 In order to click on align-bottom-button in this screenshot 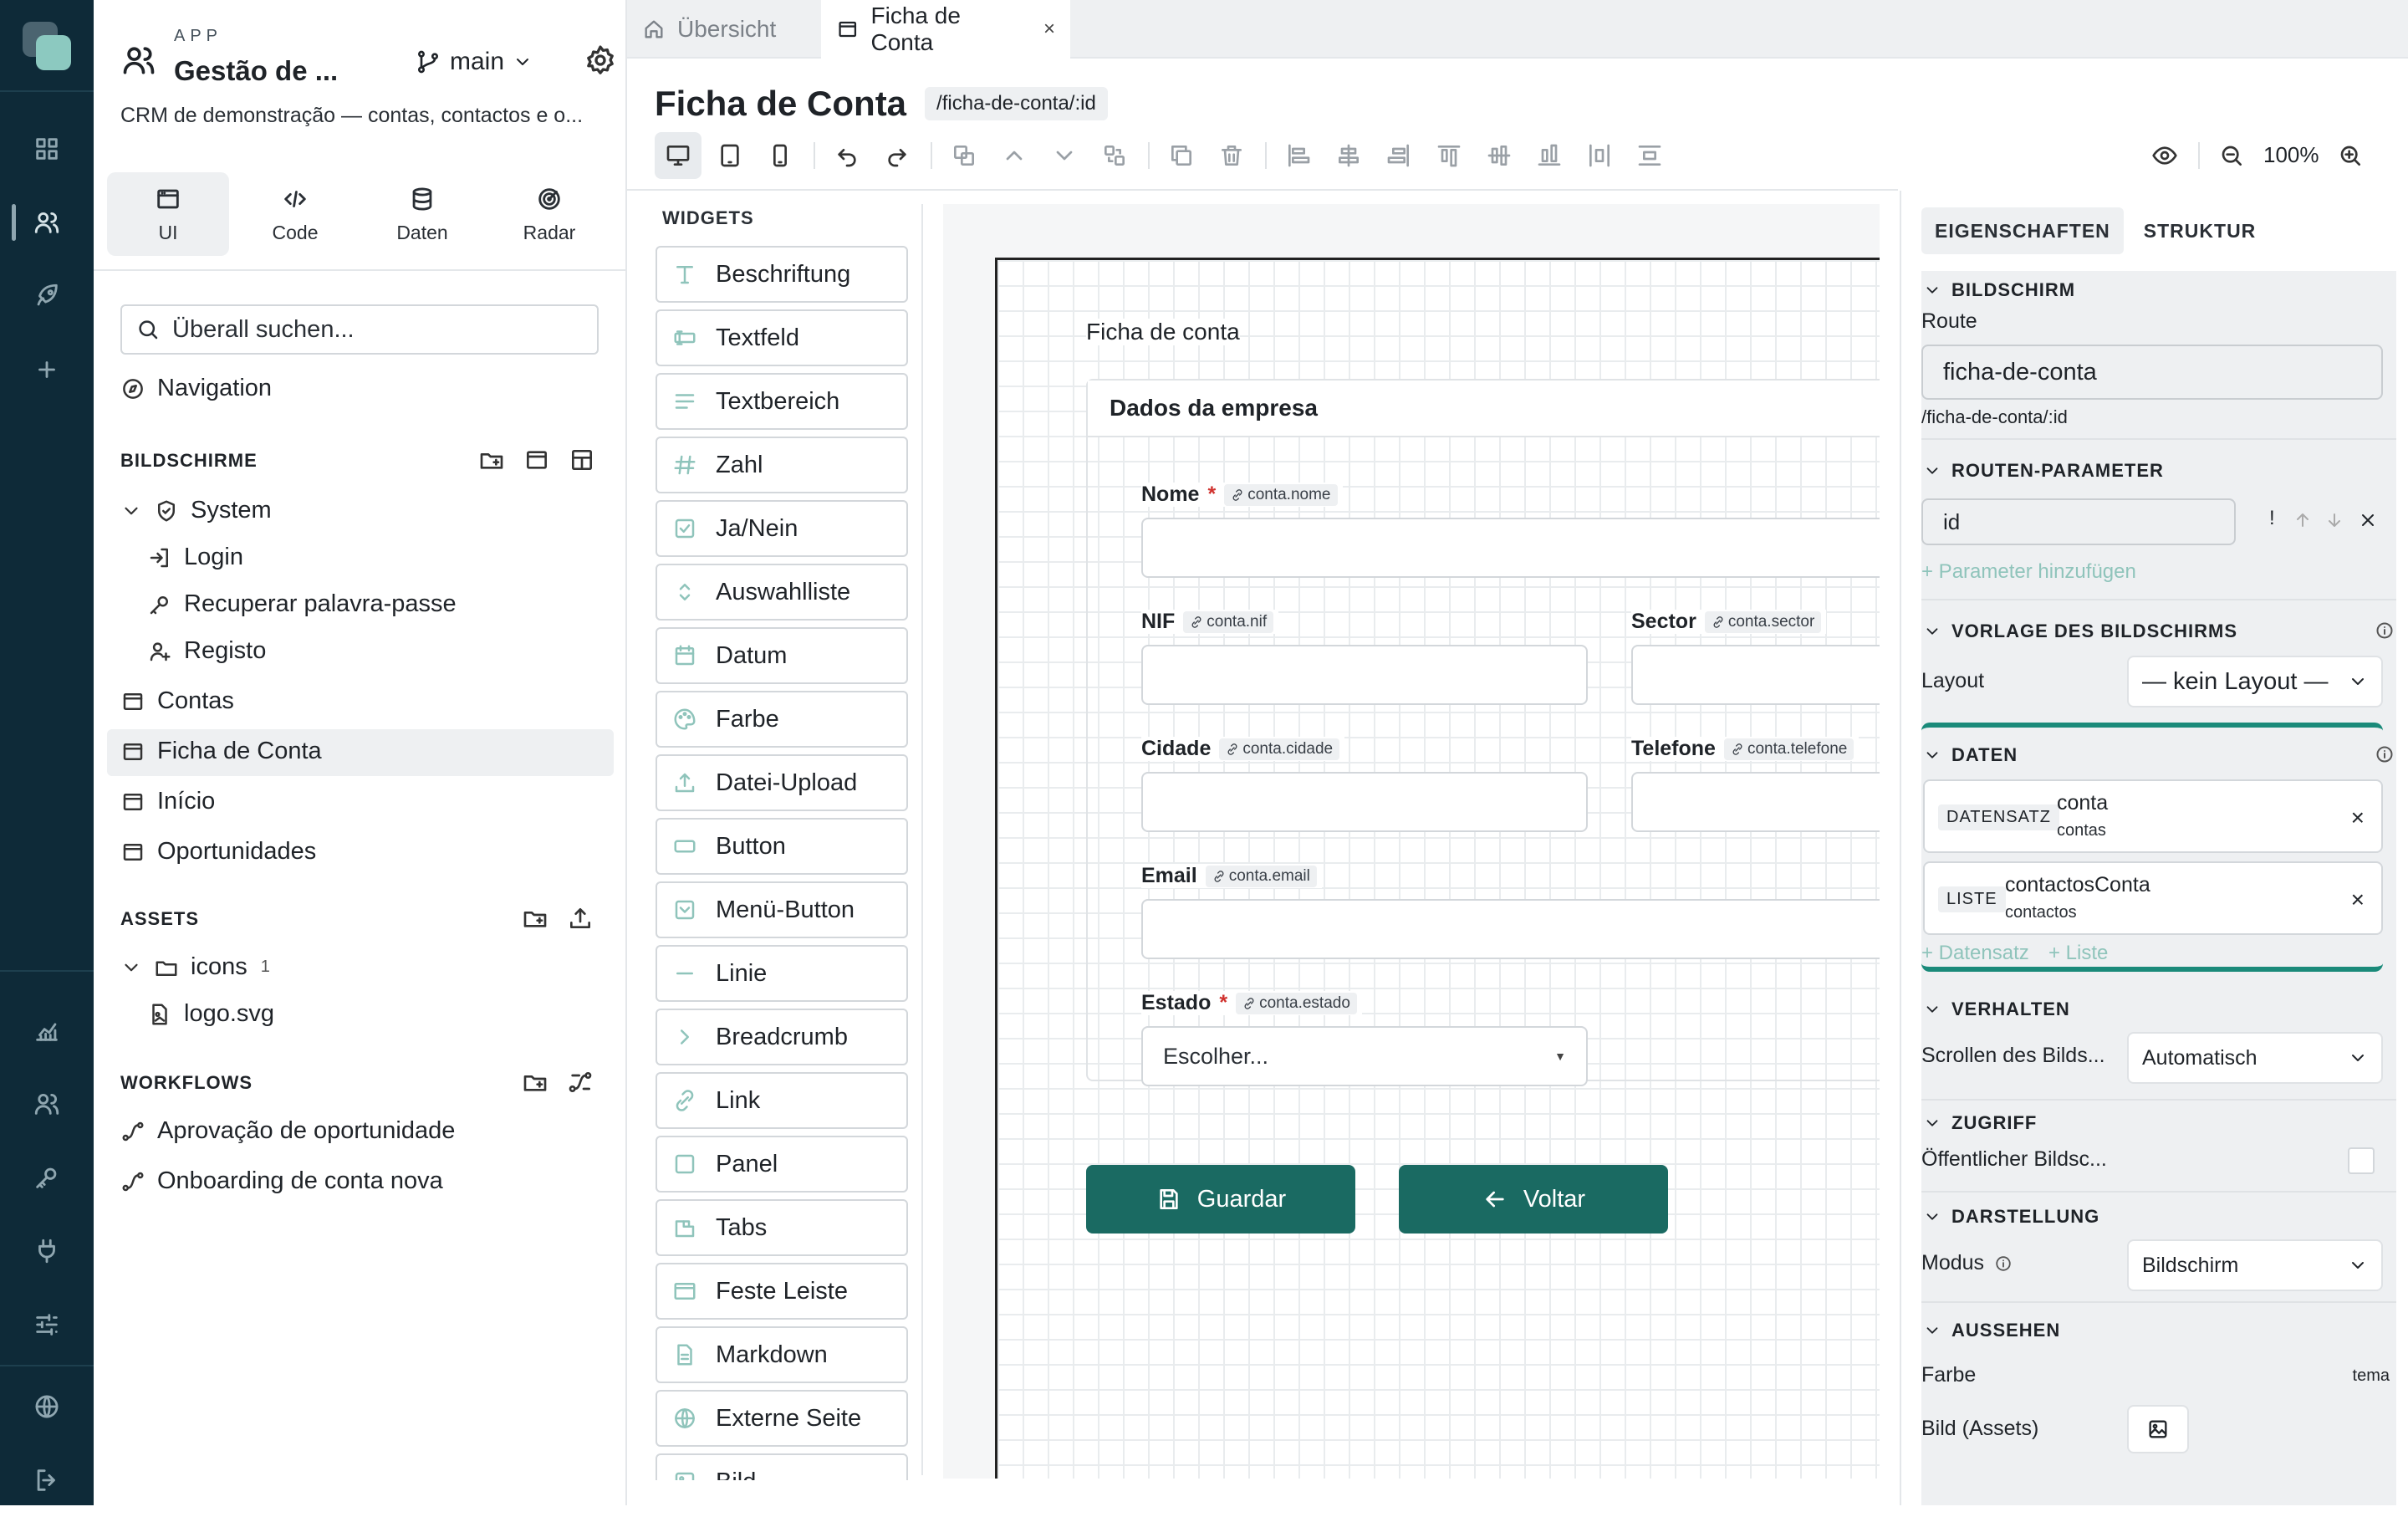, I will do `click(1550, 155)`.